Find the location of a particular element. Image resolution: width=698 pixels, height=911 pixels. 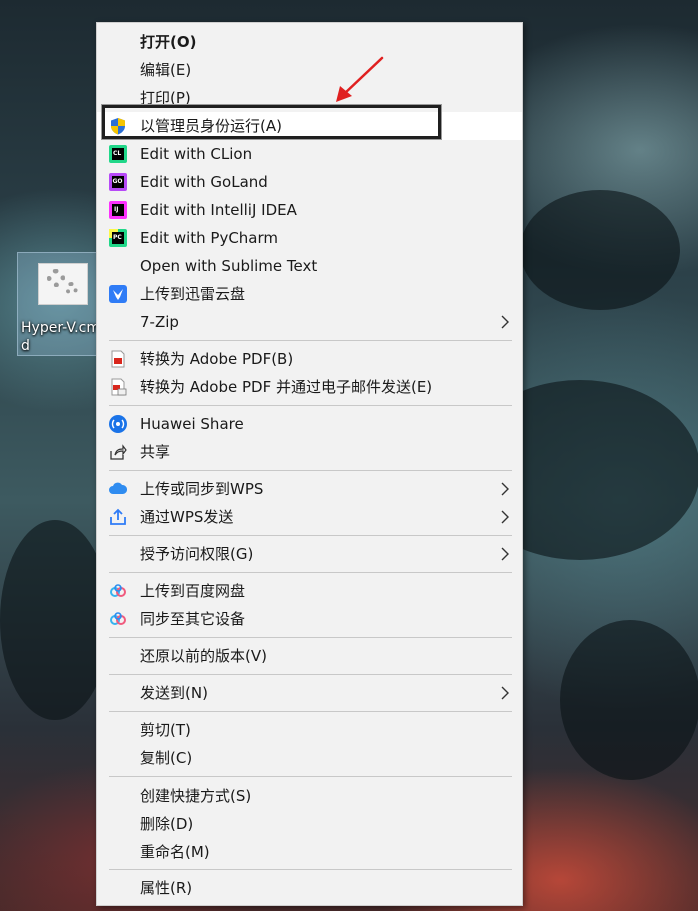

annotation-highlight-box is located at coordinates (271, 122).